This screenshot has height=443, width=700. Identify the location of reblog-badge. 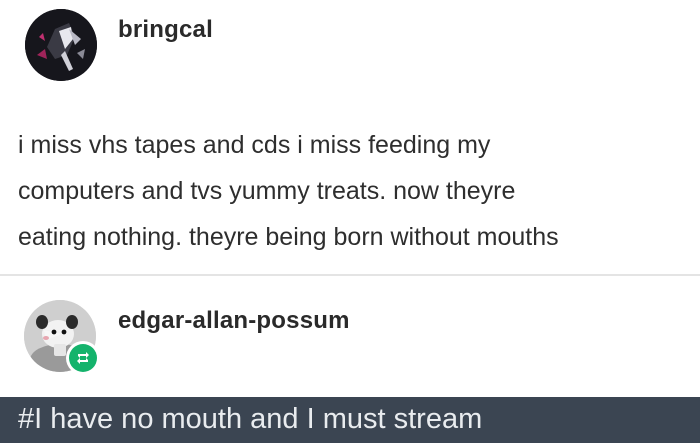
(83, 358).